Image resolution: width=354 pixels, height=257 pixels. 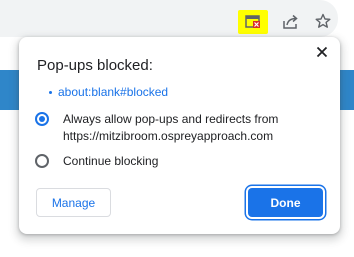 I want to click on close-icon, so click(x=322, y=52).